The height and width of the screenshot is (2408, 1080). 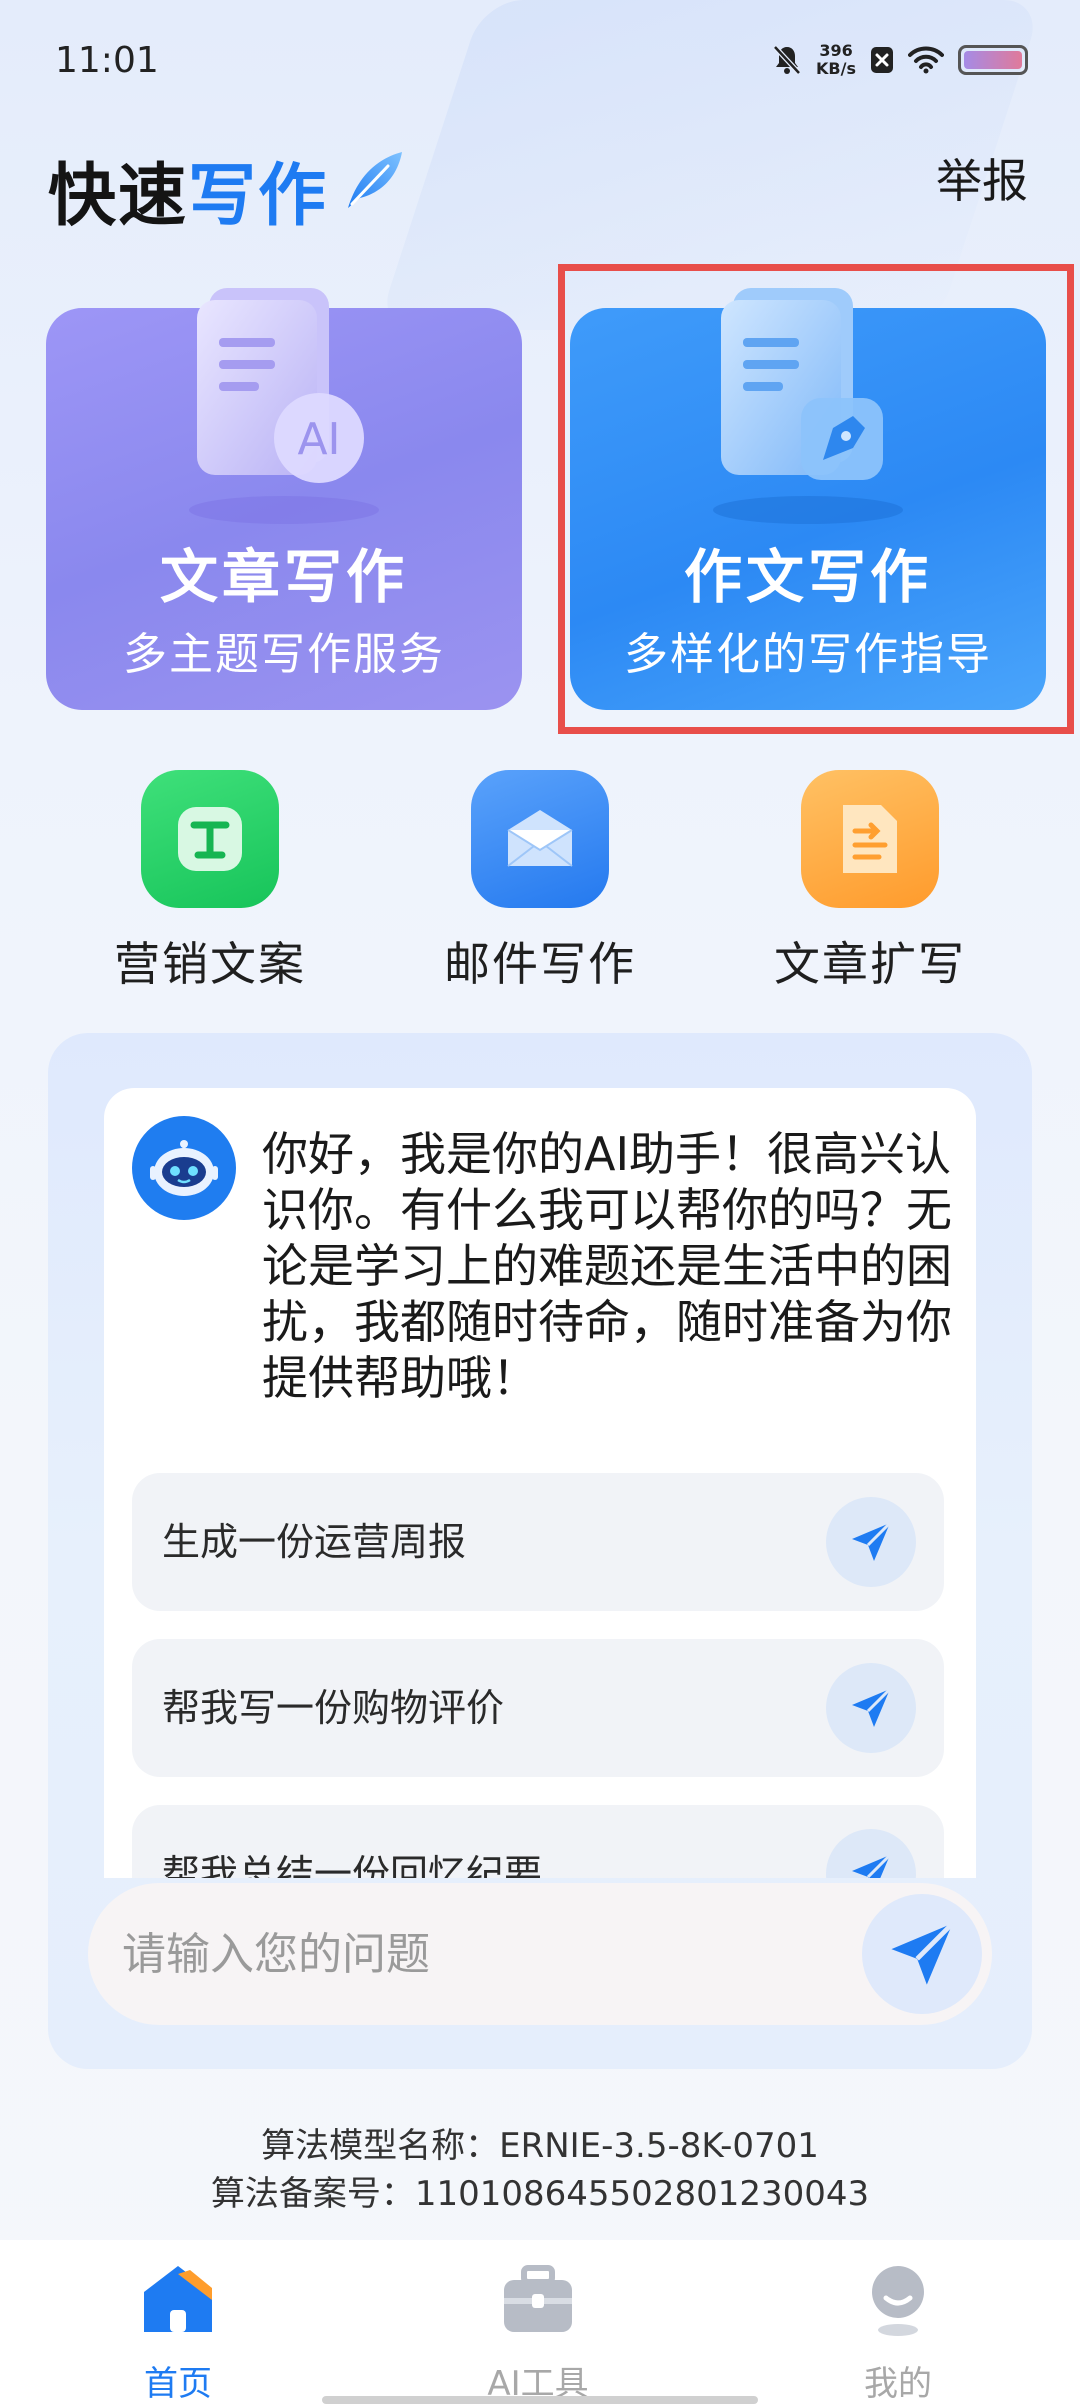 What do you see at coordinates (982, 178) in the screenshot?
I see `report-link: 举报` at bounding box center [982, 178].